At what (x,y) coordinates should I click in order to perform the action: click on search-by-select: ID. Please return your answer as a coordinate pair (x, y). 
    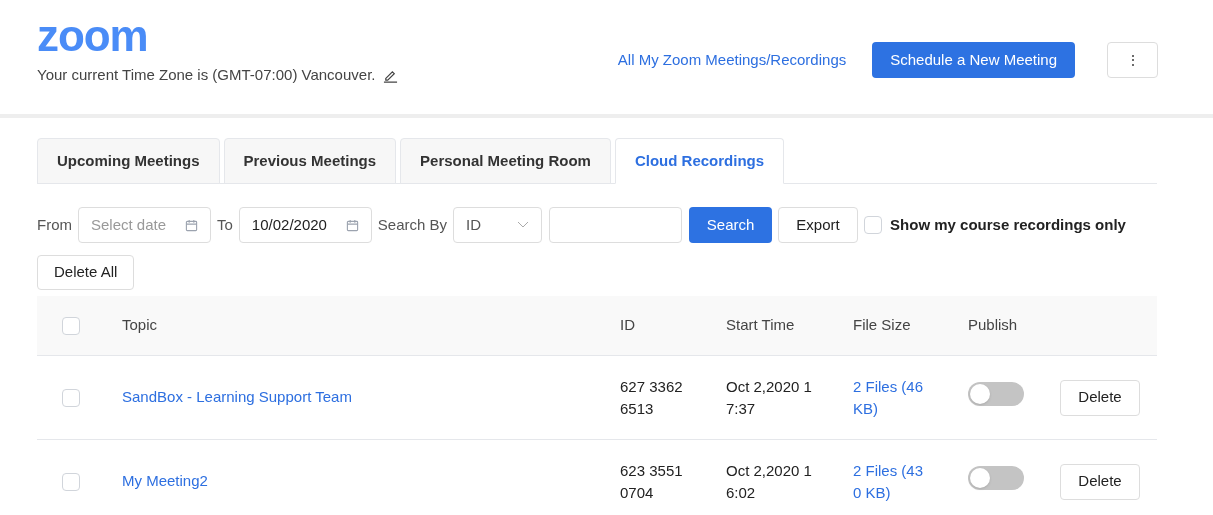
    Looking at the image, I should click on (498, 225).